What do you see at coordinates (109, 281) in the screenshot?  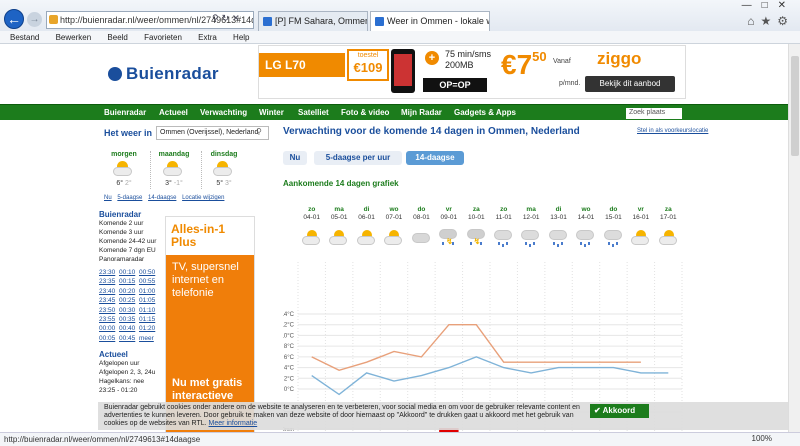 I see `radar-time-link: 23:35` at bounding box center [109, 281].